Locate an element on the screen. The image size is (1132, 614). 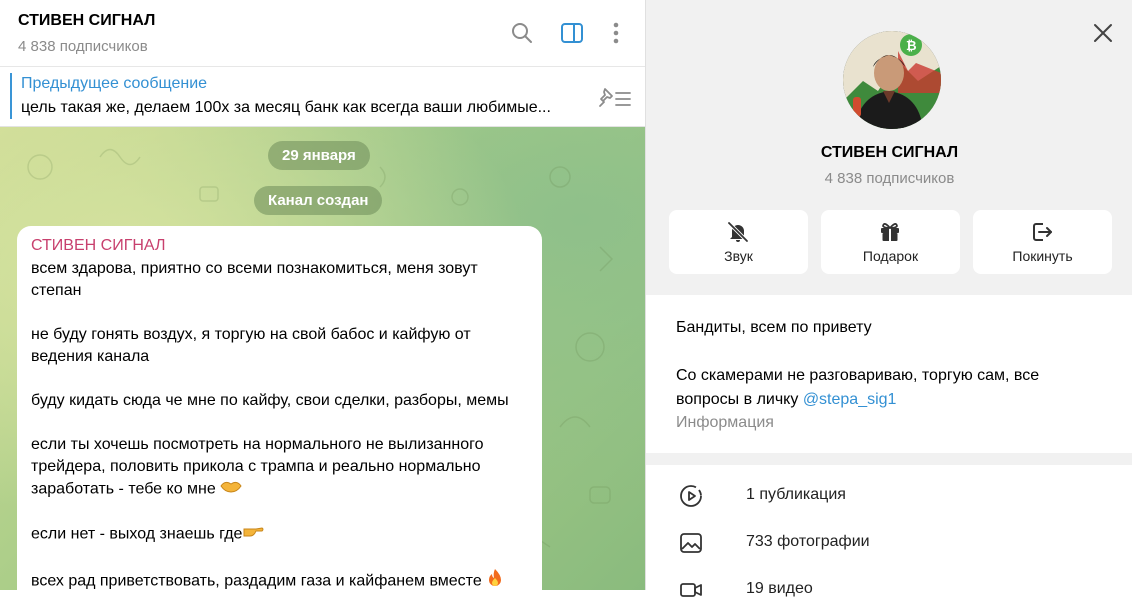
pinned-indicator is located at coordinates (11, 96).